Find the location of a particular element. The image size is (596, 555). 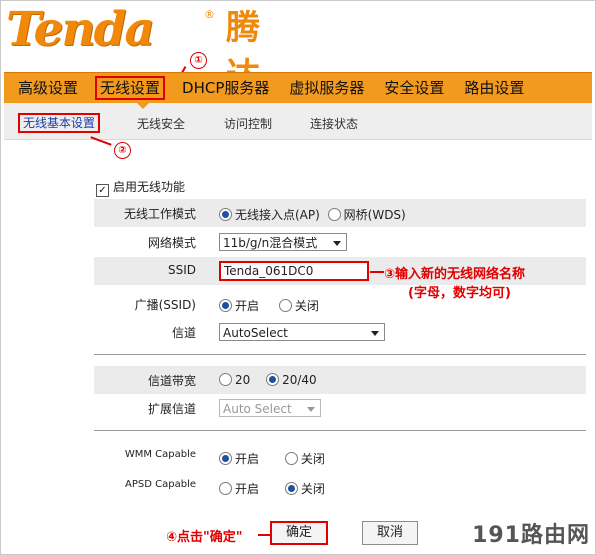

main-nav: 高级设置 无线设置 DHCP服务器 虚拟服务器 安全设置 路由设置 is located at coordinates (298, 88).